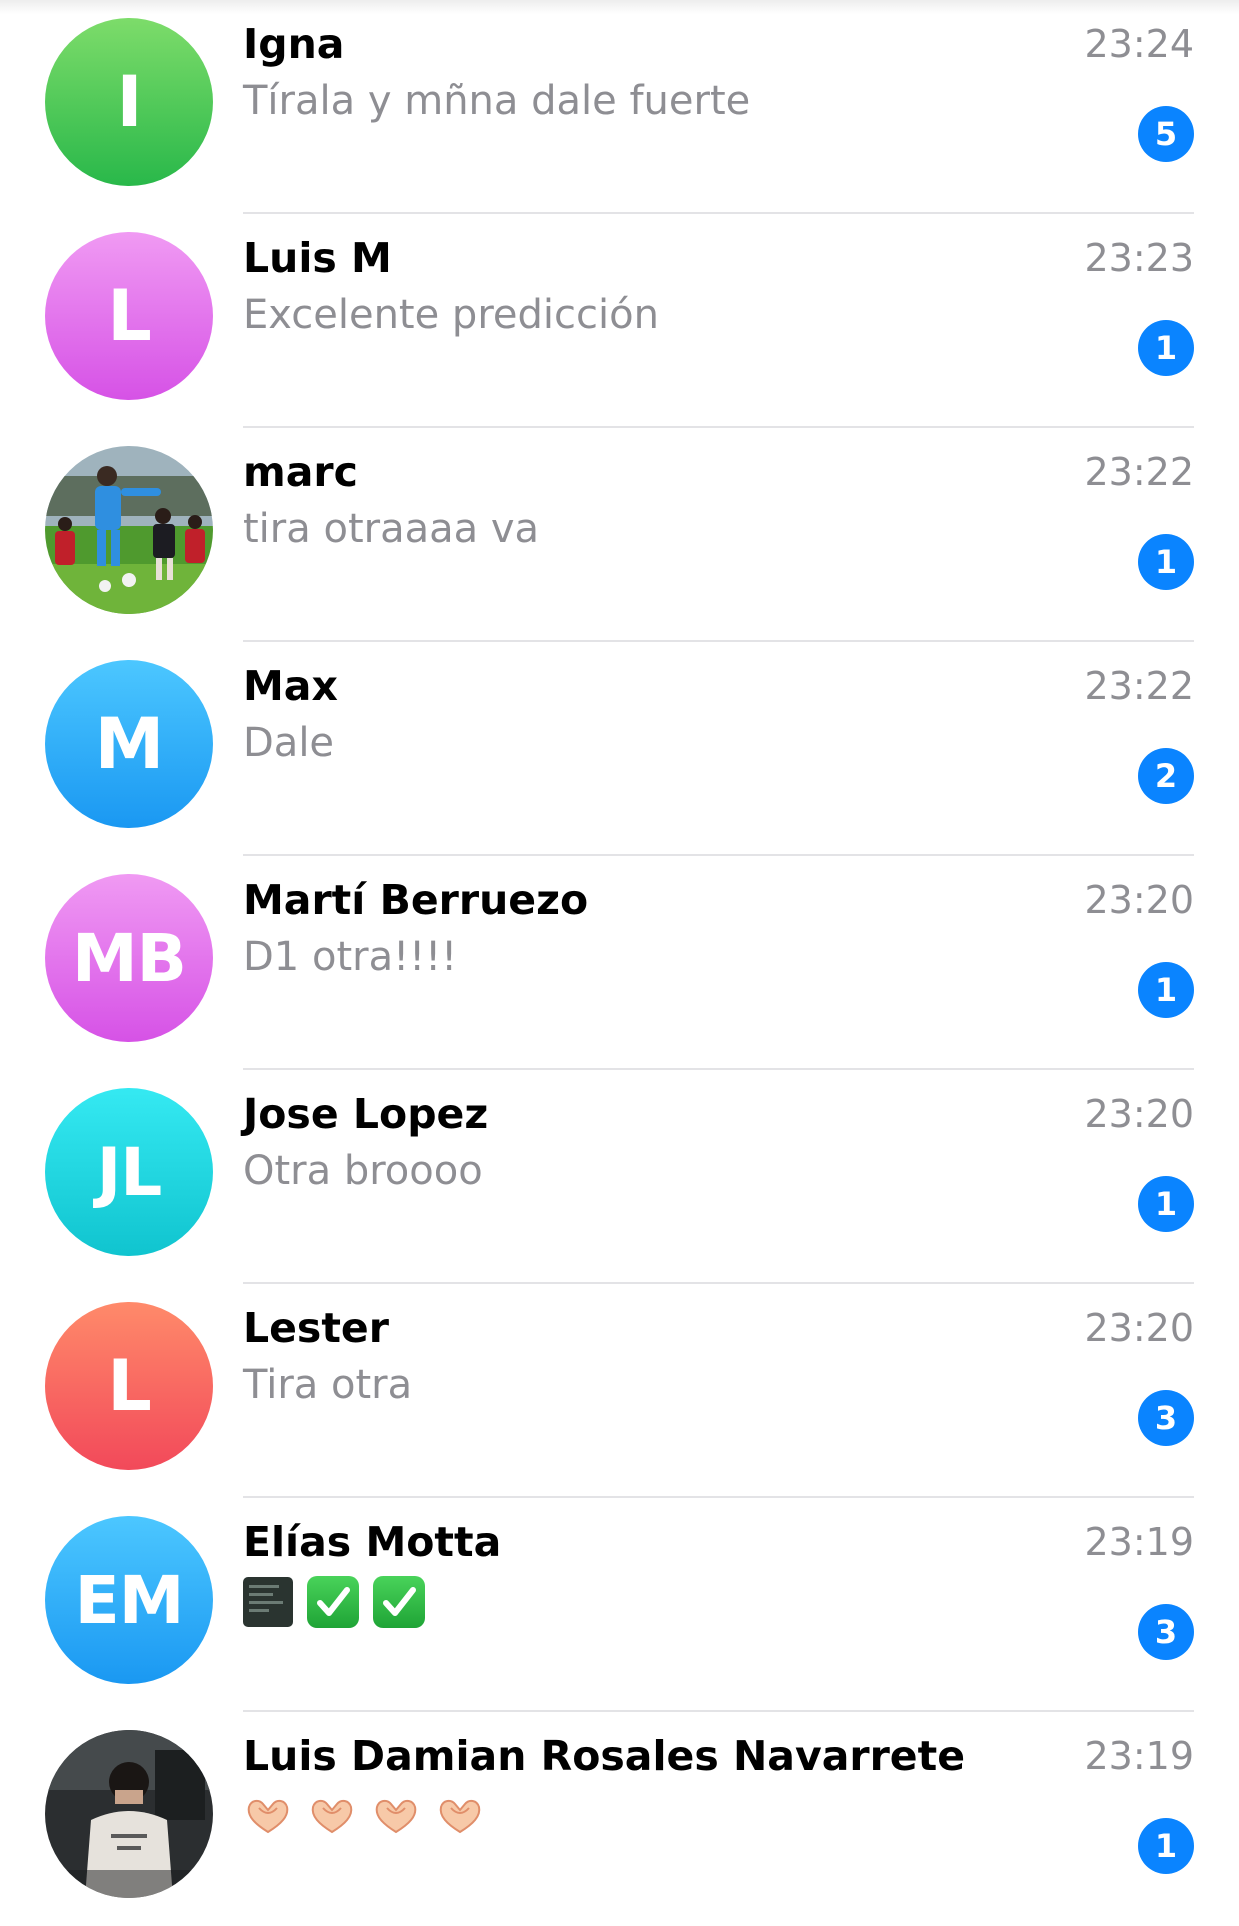 The image size is (1239, 1926). What do you see at coordinates (294, 44) in the screenshot?
I see `chat-name: Igna` at bounding box center [294, 44].